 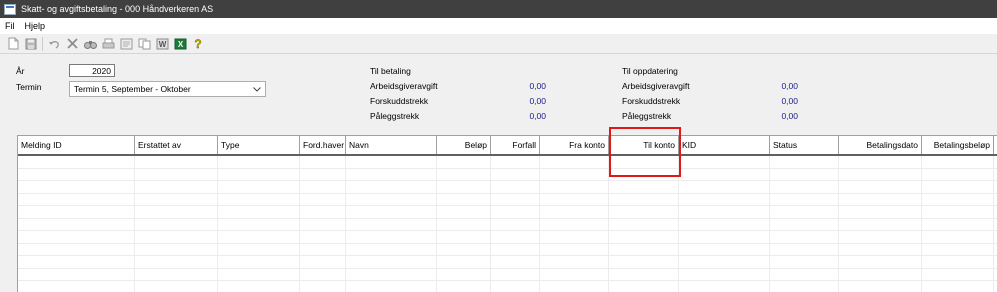 What do you see at coordinates (10, 26) in the screenshot?
I see `menu-fil: Fil` at bounding box center [10, 26].